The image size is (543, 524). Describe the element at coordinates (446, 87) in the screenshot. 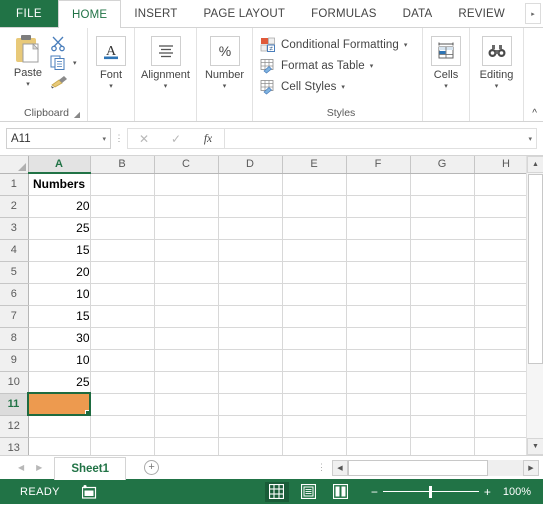

I see `cells-caret-icon: ▾` at that location.